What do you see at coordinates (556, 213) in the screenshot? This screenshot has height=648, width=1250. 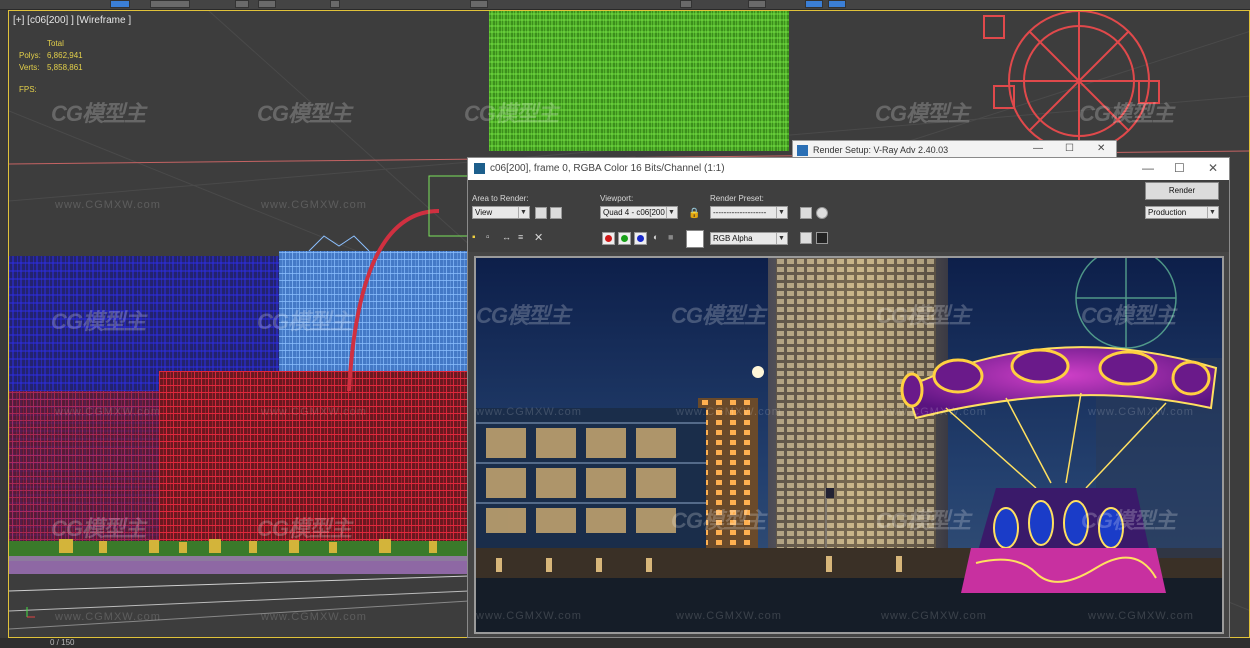 I see `crop-icon` at bounding box center [556, 213].